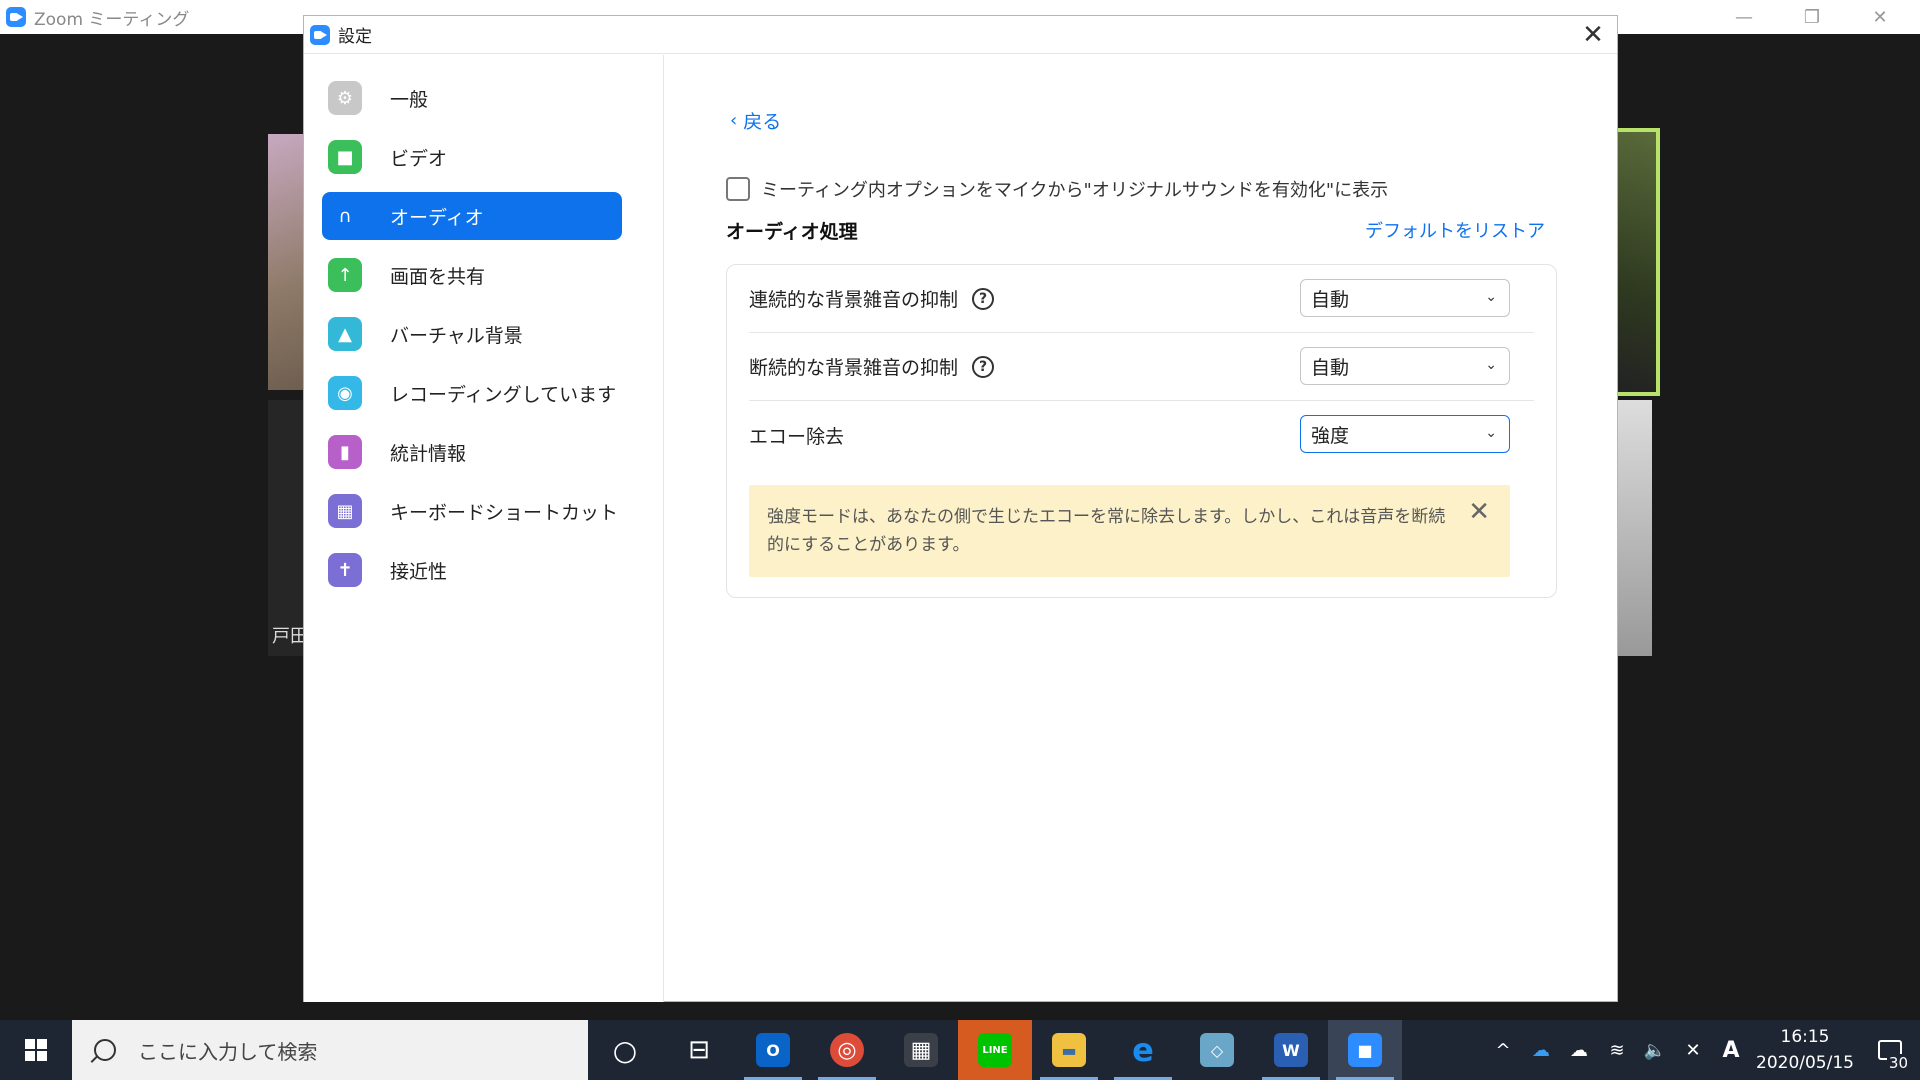 The image size is (1920, 1080). Describe the element at coordinates (1655, 1050) in the screenshot. I see `volume-icon: 🔈` at that location.